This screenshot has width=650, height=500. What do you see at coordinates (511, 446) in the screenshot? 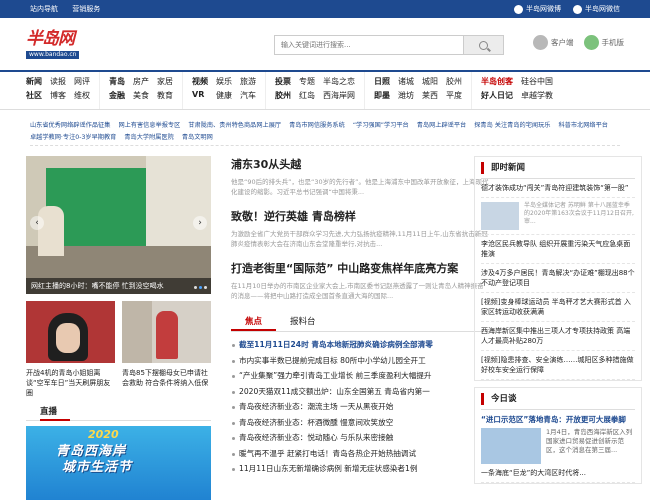
I see `today-thumbnail` at bounding box center [511, 446].